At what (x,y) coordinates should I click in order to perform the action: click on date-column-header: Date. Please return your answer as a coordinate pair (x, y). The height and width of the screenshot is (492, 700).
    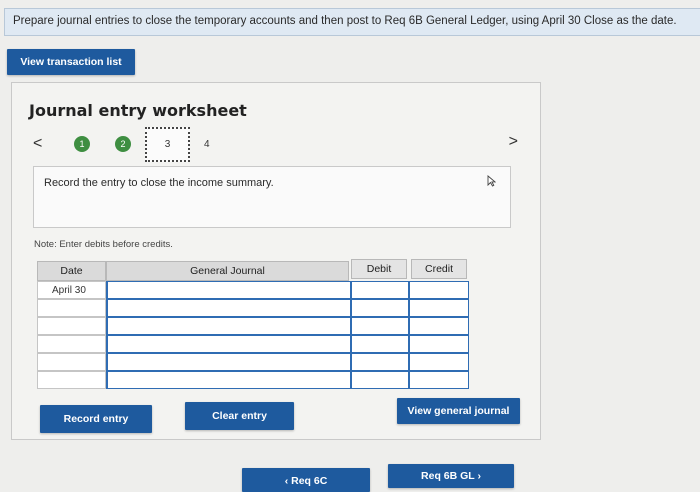
    Looking at the image, I should click on (71, 271).